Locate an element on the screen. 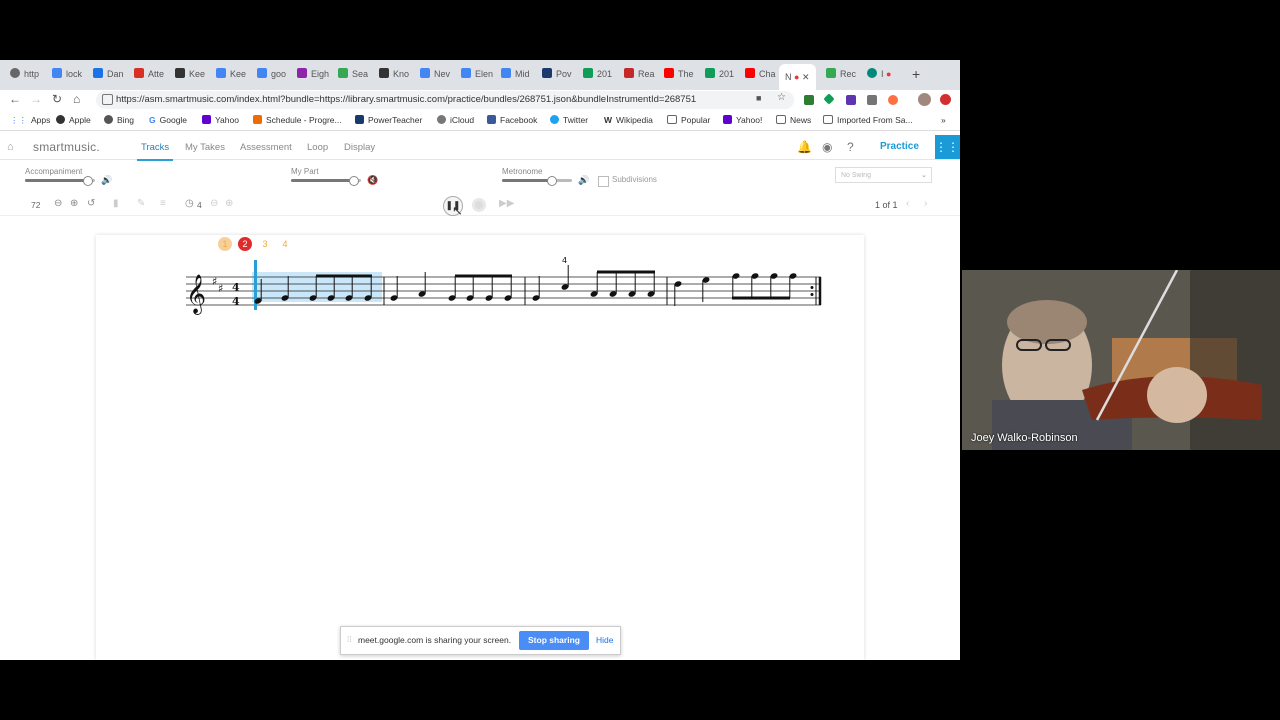  participant-name: Joey Walko-Robinson is located at coordinates (1024, 438).